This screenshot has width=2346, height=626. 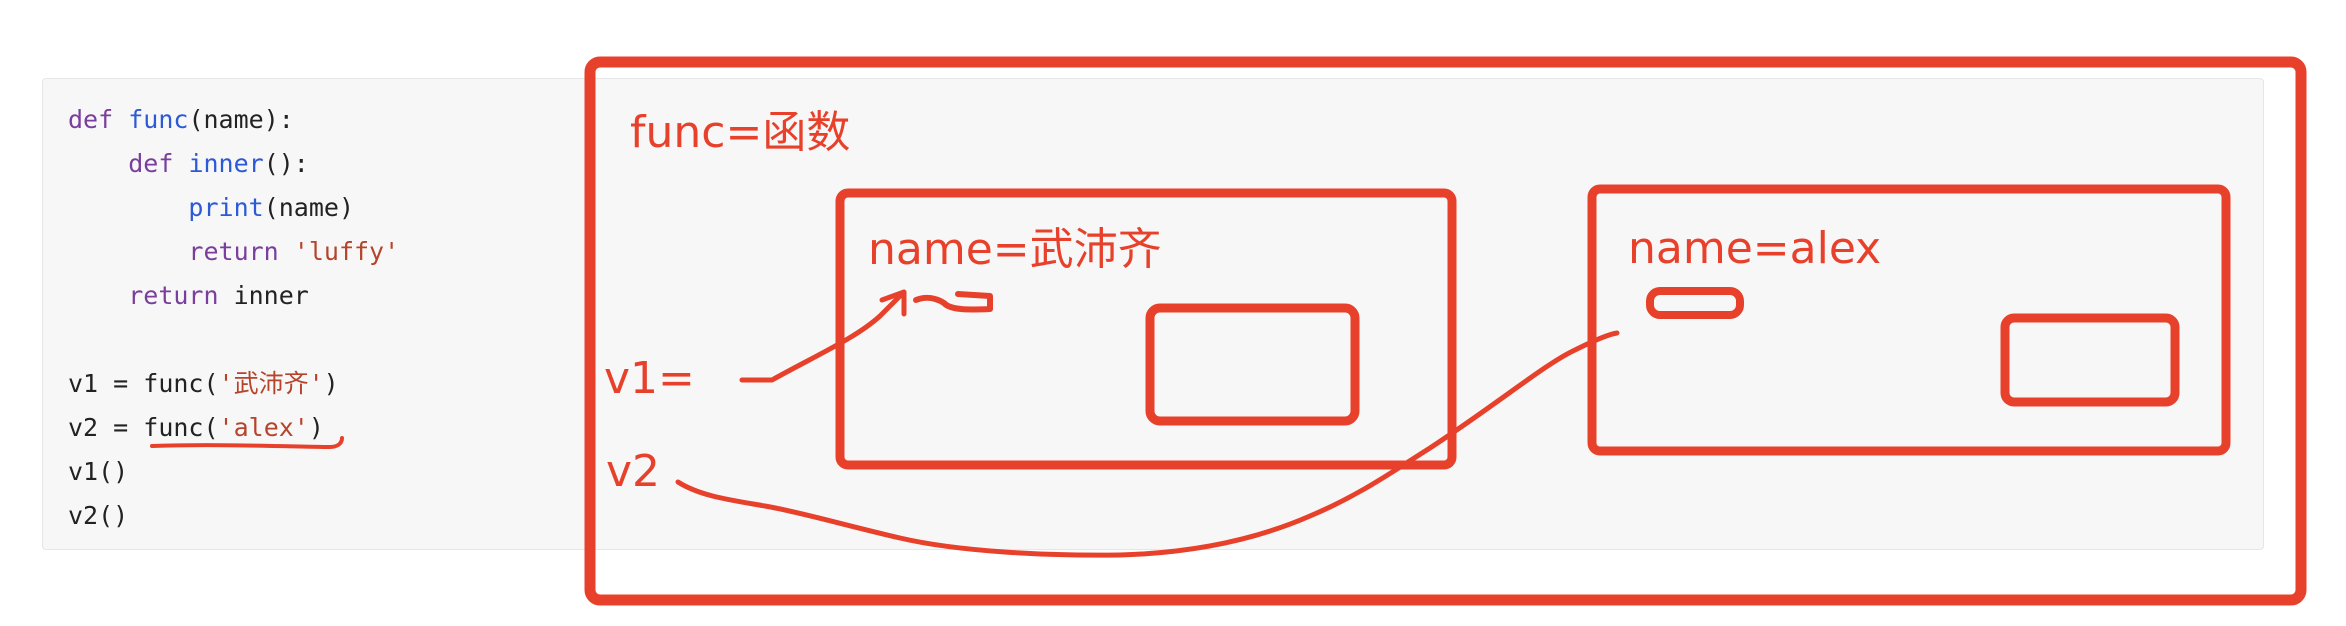 I want to click on code-token: v1(), so click(x=98, y=471).